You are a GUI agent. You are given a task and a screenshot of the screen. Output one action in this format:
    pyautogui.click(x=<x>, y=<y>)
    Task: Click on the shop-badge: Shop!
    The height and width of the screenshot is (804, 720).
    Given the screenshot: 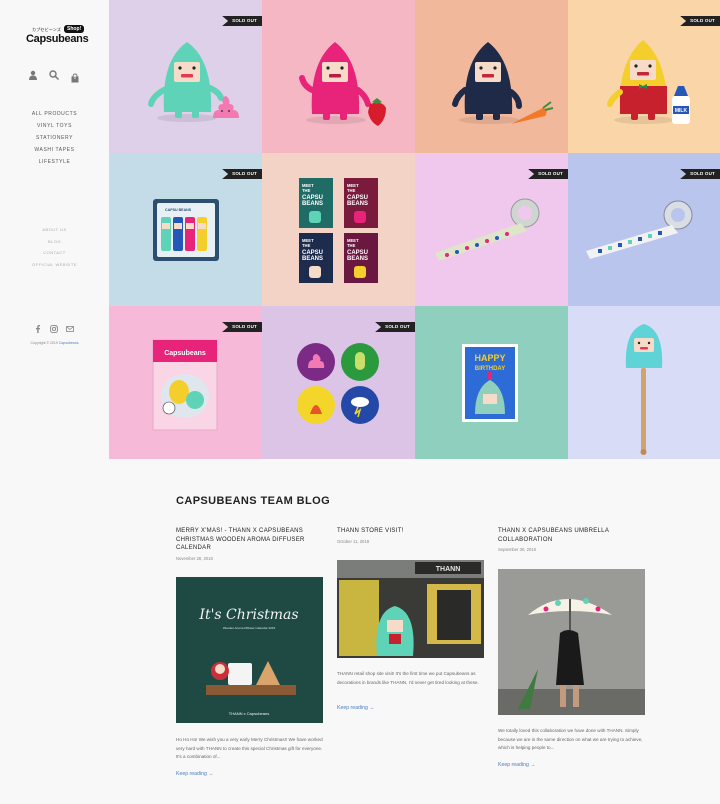 What is the action you would take?
    pyautogui.click(x=74, y=29)
    